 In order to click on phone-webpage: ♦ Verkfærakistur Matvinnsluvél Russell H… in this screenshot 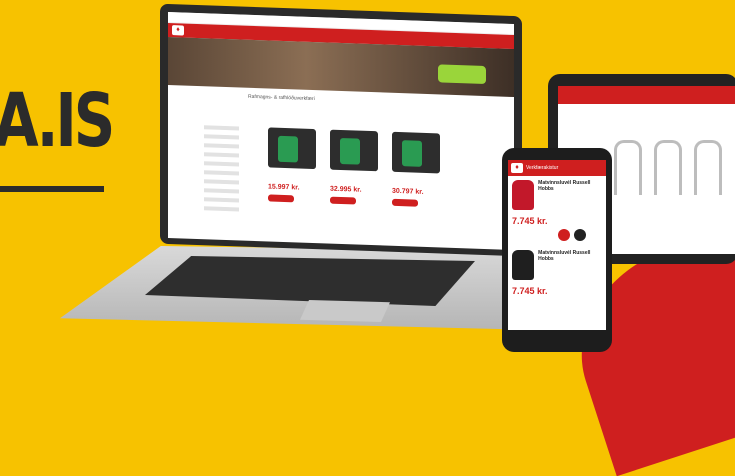, I will do `click(557, 245)`.